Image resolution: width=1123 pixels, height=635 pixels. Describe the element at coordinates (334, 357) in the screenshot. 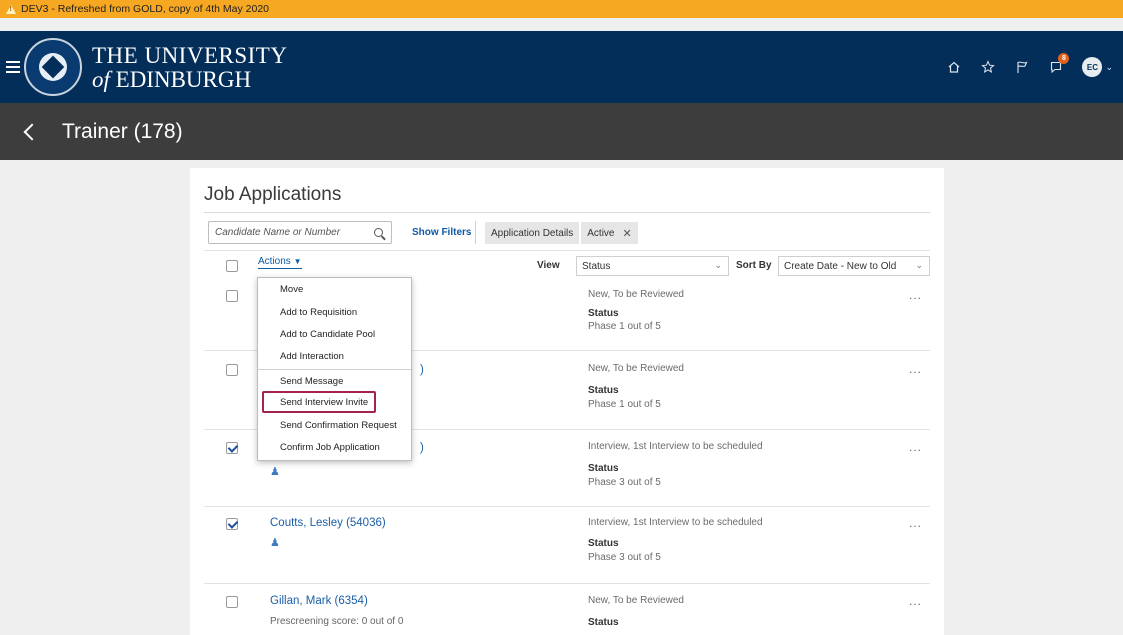

I see `menu-item-add-interaction: Add Interaction` at that location.